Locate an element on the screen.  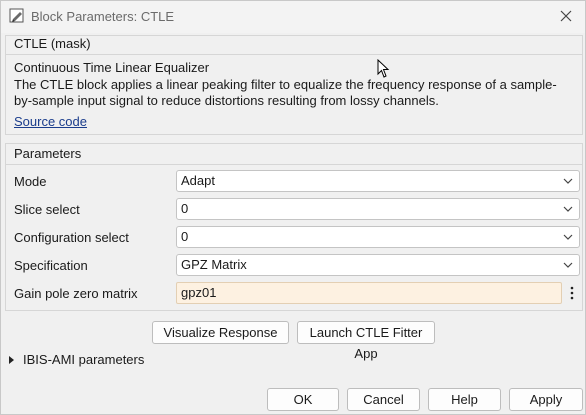
ibis-ami-parameters-label: IBIS-AMI parameters is located at coordinates (84, 359).